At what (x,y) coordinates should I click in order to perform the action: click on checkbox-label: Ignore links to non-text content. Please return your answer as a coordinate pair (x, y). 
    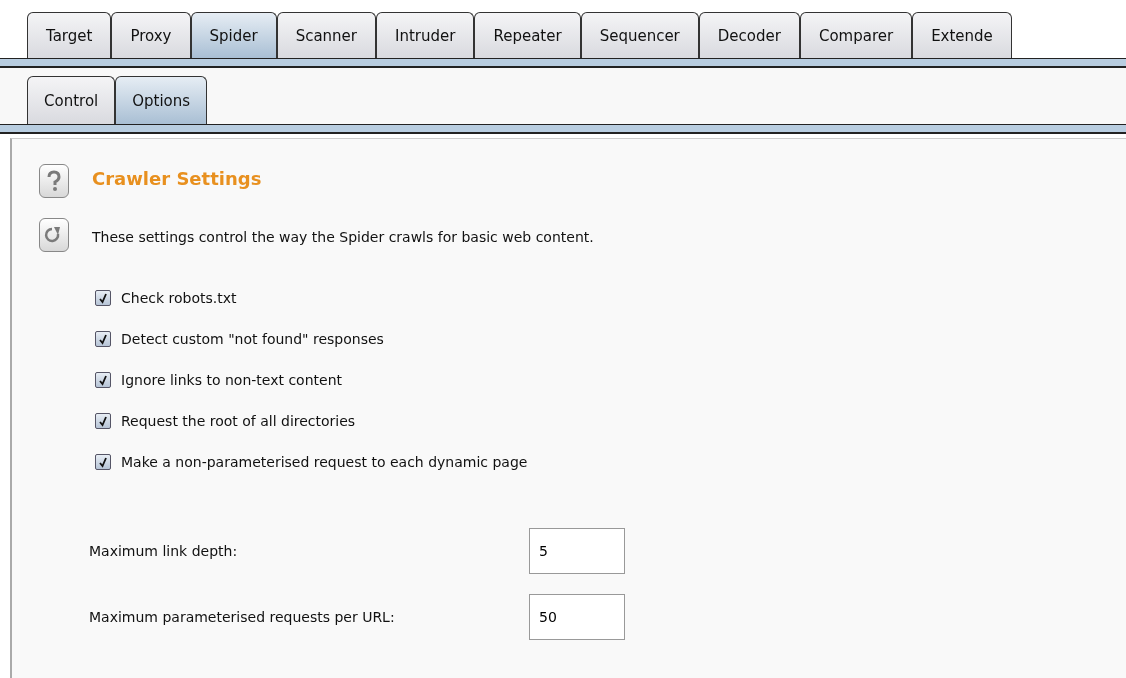
    Looking at the image, I should click on (232, 380).